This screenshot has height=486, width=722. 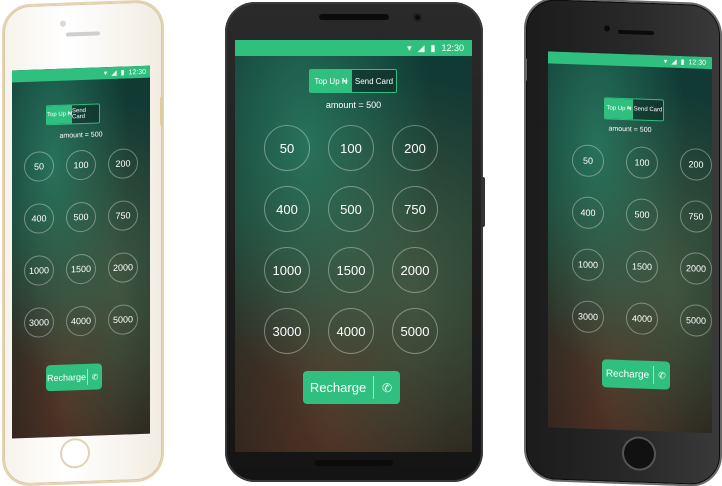 What do you see at coordinates (353, 48) in the screenshot?
I see `status-bar: ▾ ◢ ▮ 12:30` at bounding box center [353, 48].